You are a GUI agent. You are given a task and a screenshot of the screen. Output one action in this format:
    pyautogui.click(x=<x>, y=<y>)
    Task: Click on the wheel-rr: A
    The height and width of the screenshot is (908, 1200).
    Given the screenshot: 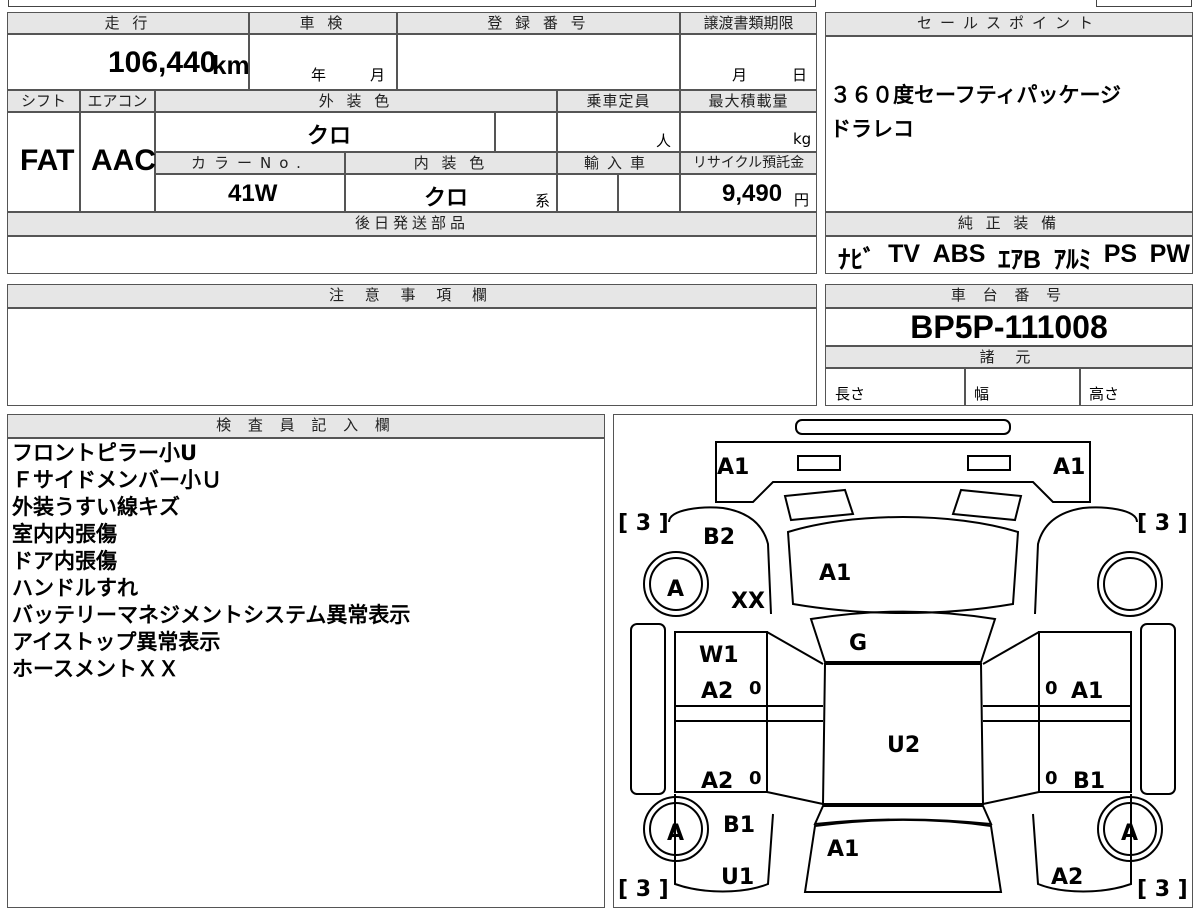 What is the action you would take?
    pyautogui.click(x=1129, y=833)
    